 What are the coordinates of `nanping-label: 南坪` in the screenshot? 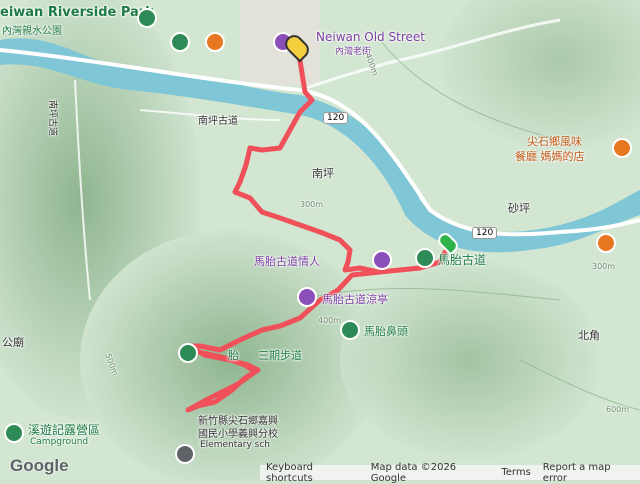 It's located at (323, 173).